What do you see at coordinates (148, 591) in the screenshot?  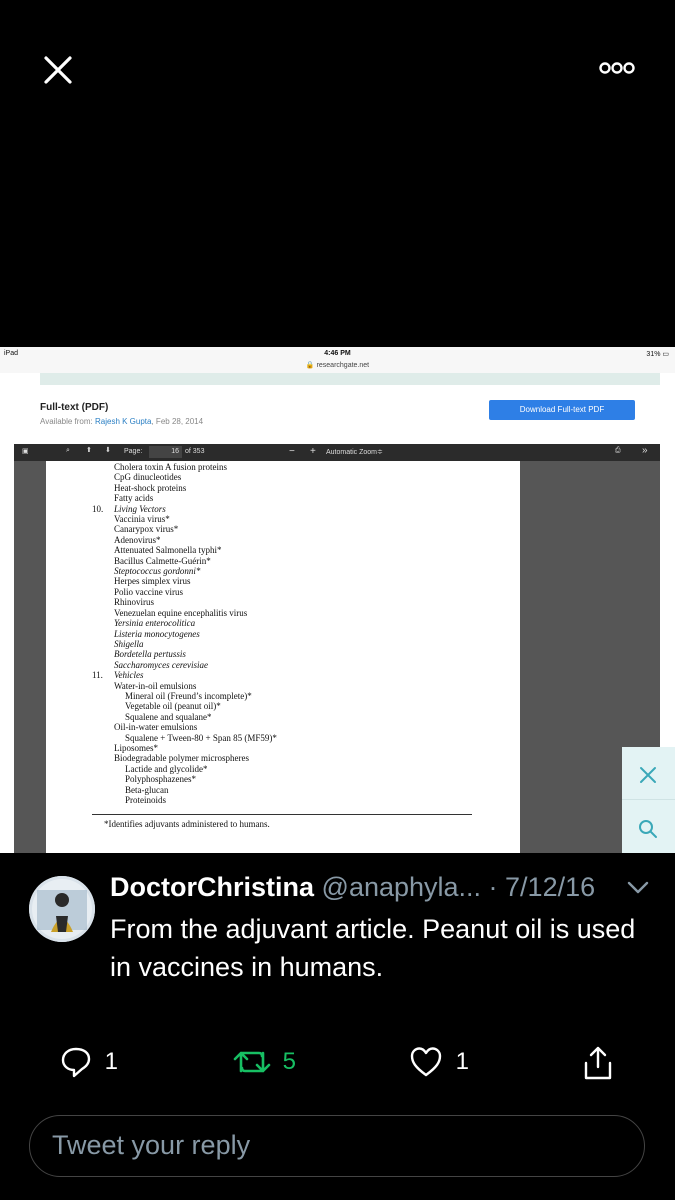 I see `list-item: Polio vaccine virus` at bounding box center [148, 591].